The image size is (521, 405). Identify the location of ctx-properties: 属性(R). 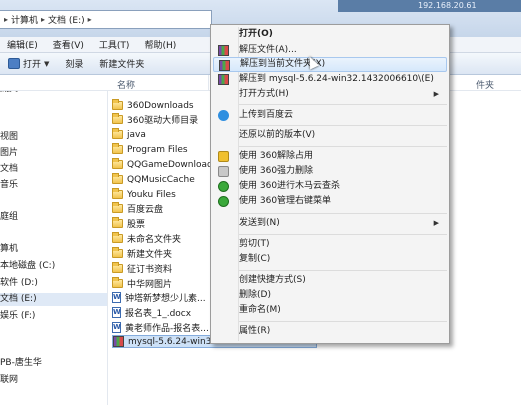
(330, 331).